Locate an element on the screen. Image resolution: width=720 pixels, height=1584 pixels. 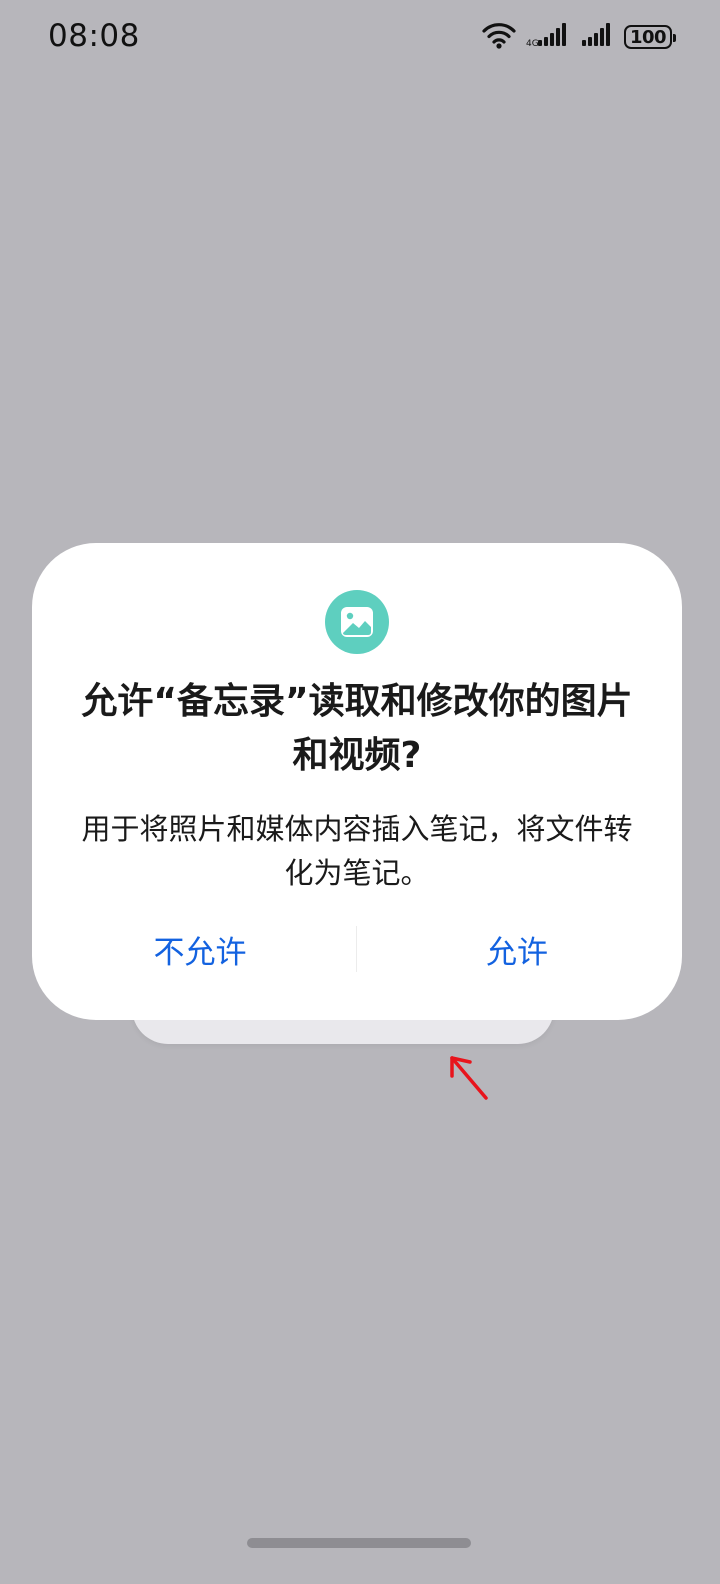
status-icons: 4G 100 is located at coordinates (579, 37).